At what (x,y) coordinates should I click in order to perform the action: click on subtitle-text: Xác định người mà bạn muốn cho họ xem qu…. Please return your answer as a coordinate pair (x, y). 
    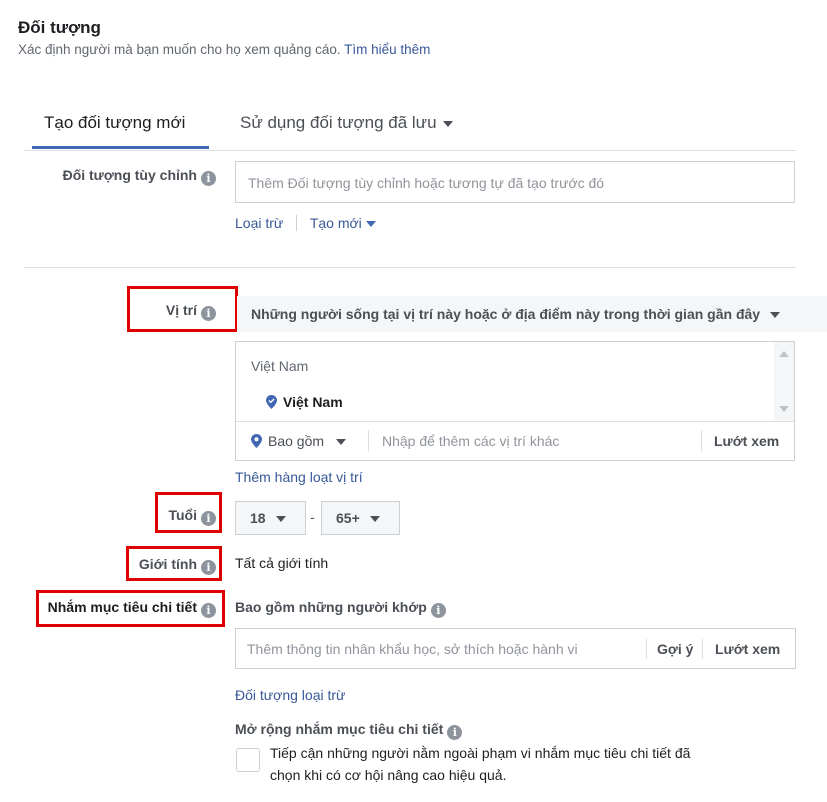
    Looking at the image, I should click on (179, 49).